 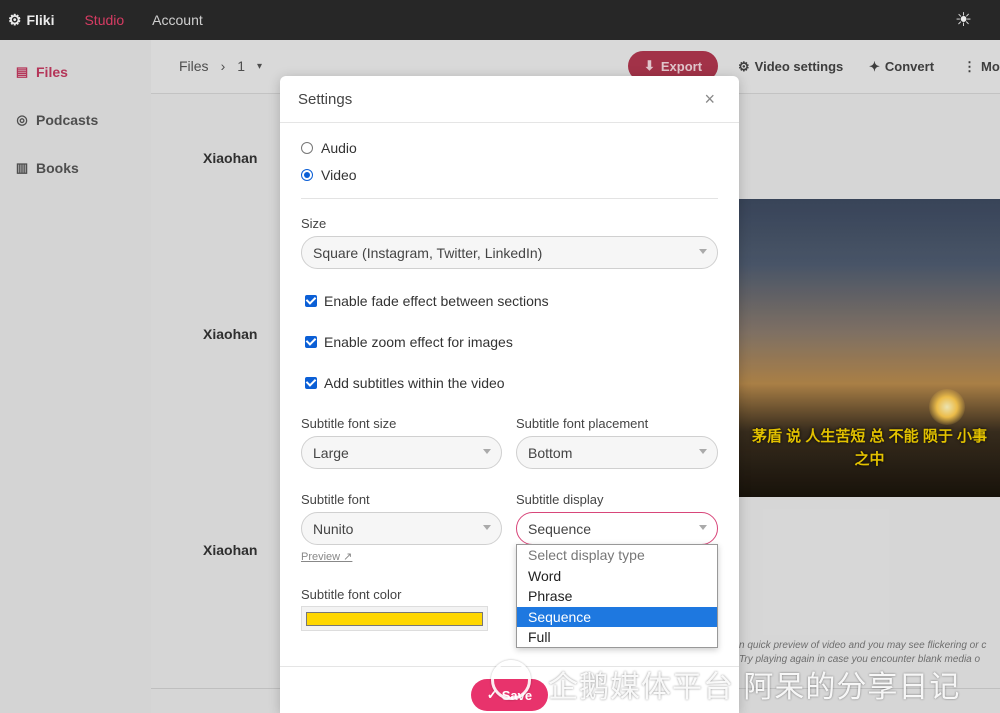 I want to click on subtitle-font-size-select: Large, so click(x=401, y=452).